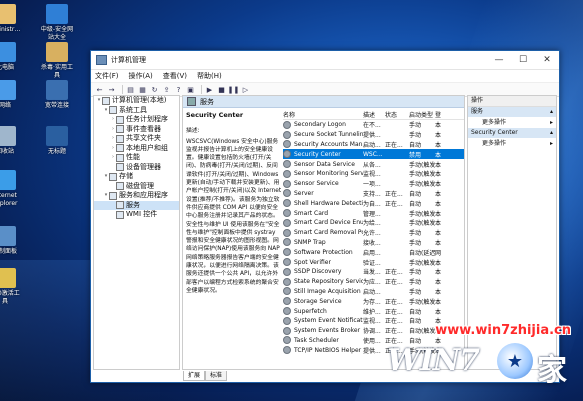 Image resolution: width=583 pixels, height=401 pixels. What do you see at coordinates (310, 311) in the screenshot?
I see `service-name: Superfetch` at bounding box center [310, 311].